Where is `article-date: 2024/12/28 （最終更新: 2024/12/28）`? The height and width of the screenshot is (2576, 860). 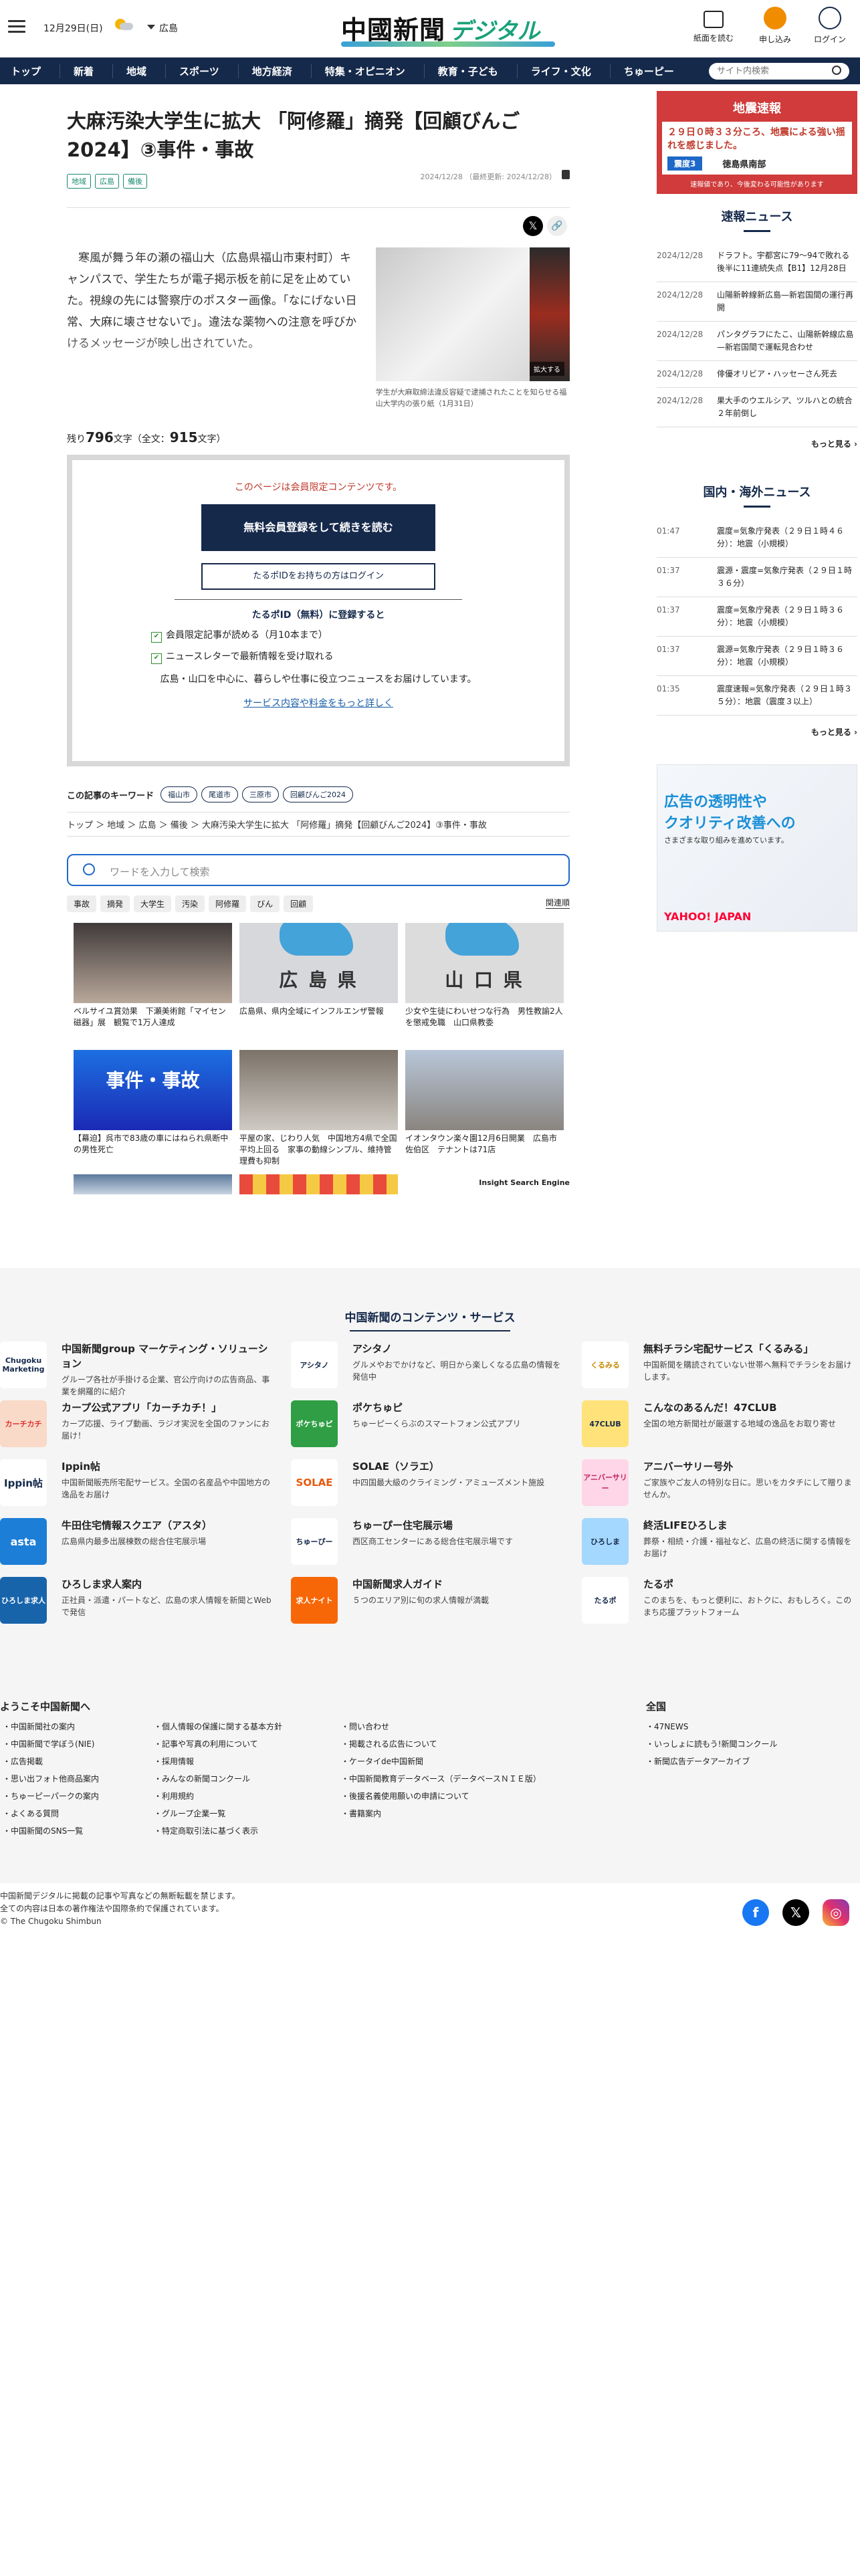
article-date: 2024/12/28 （最終更新: 2024/12/28） is located at coordinates (488, 177).